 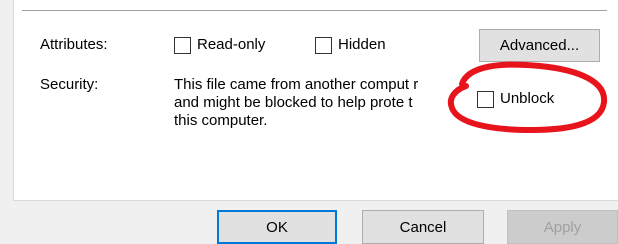 I want to click on unblock-checkbox: Unblock, so click(x=515, y=99).